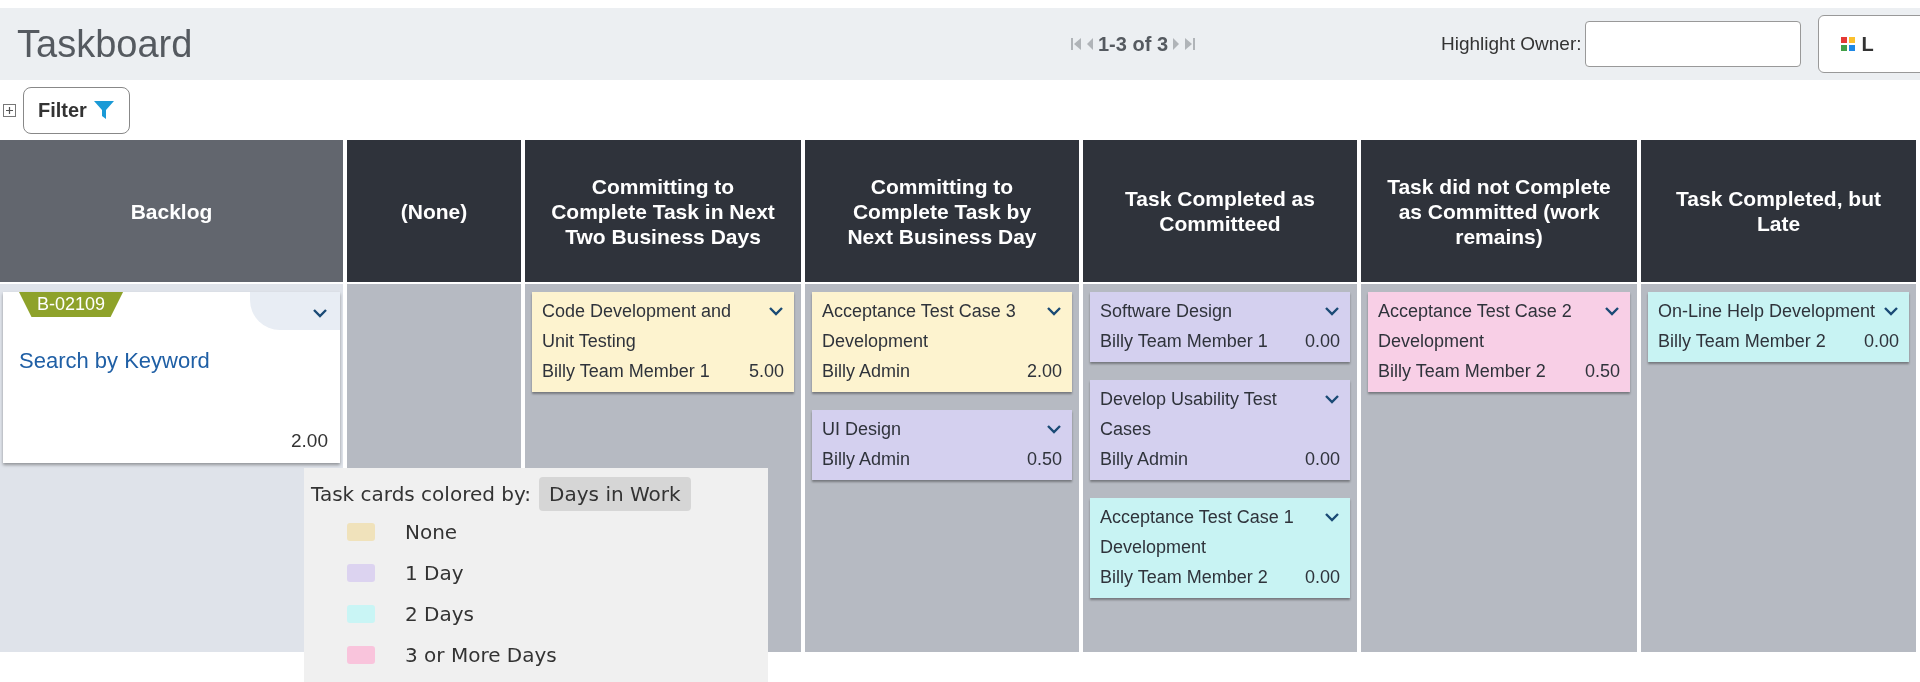 Image resolution: width=1920 pixels, height=682 pixels. Describe the element at coordinates (1869, 44) in the screenshot. I see `layout-button: L` at that location.